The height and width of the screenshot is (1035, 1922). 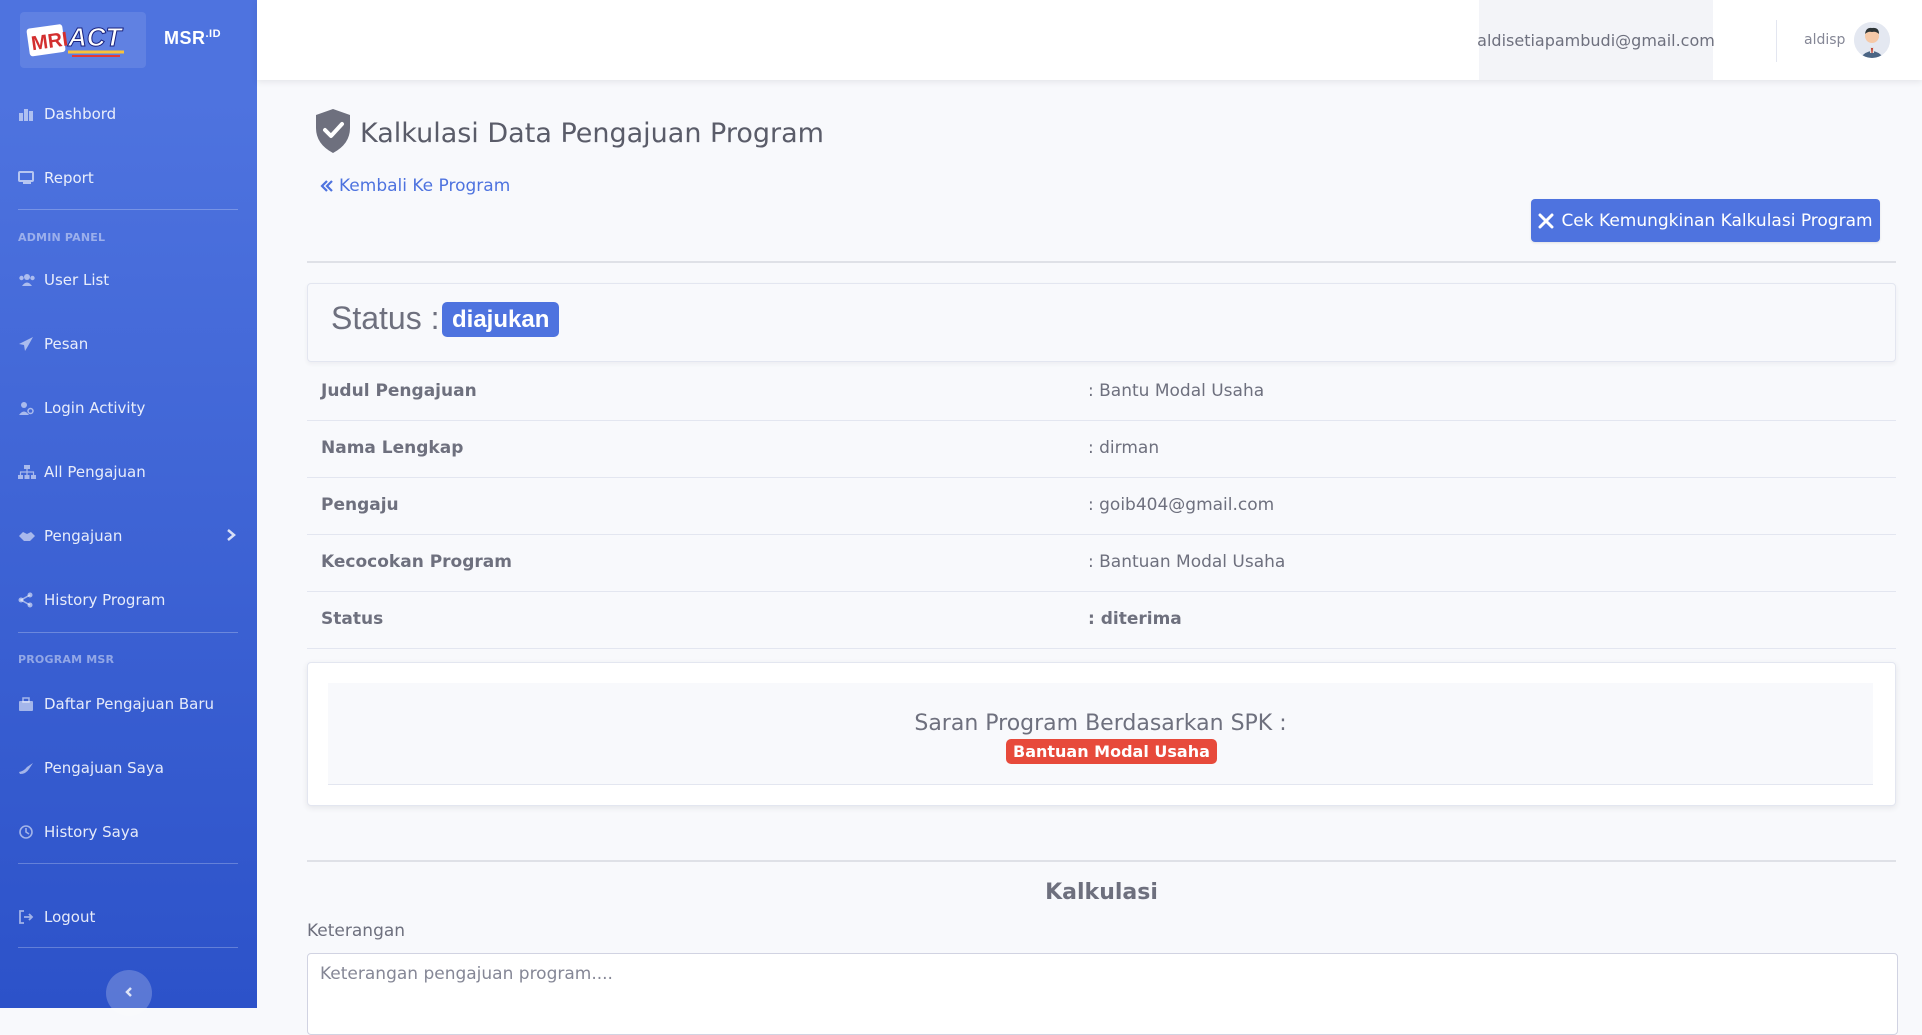 I want to click on avatar, so click(x=1872, y=40).